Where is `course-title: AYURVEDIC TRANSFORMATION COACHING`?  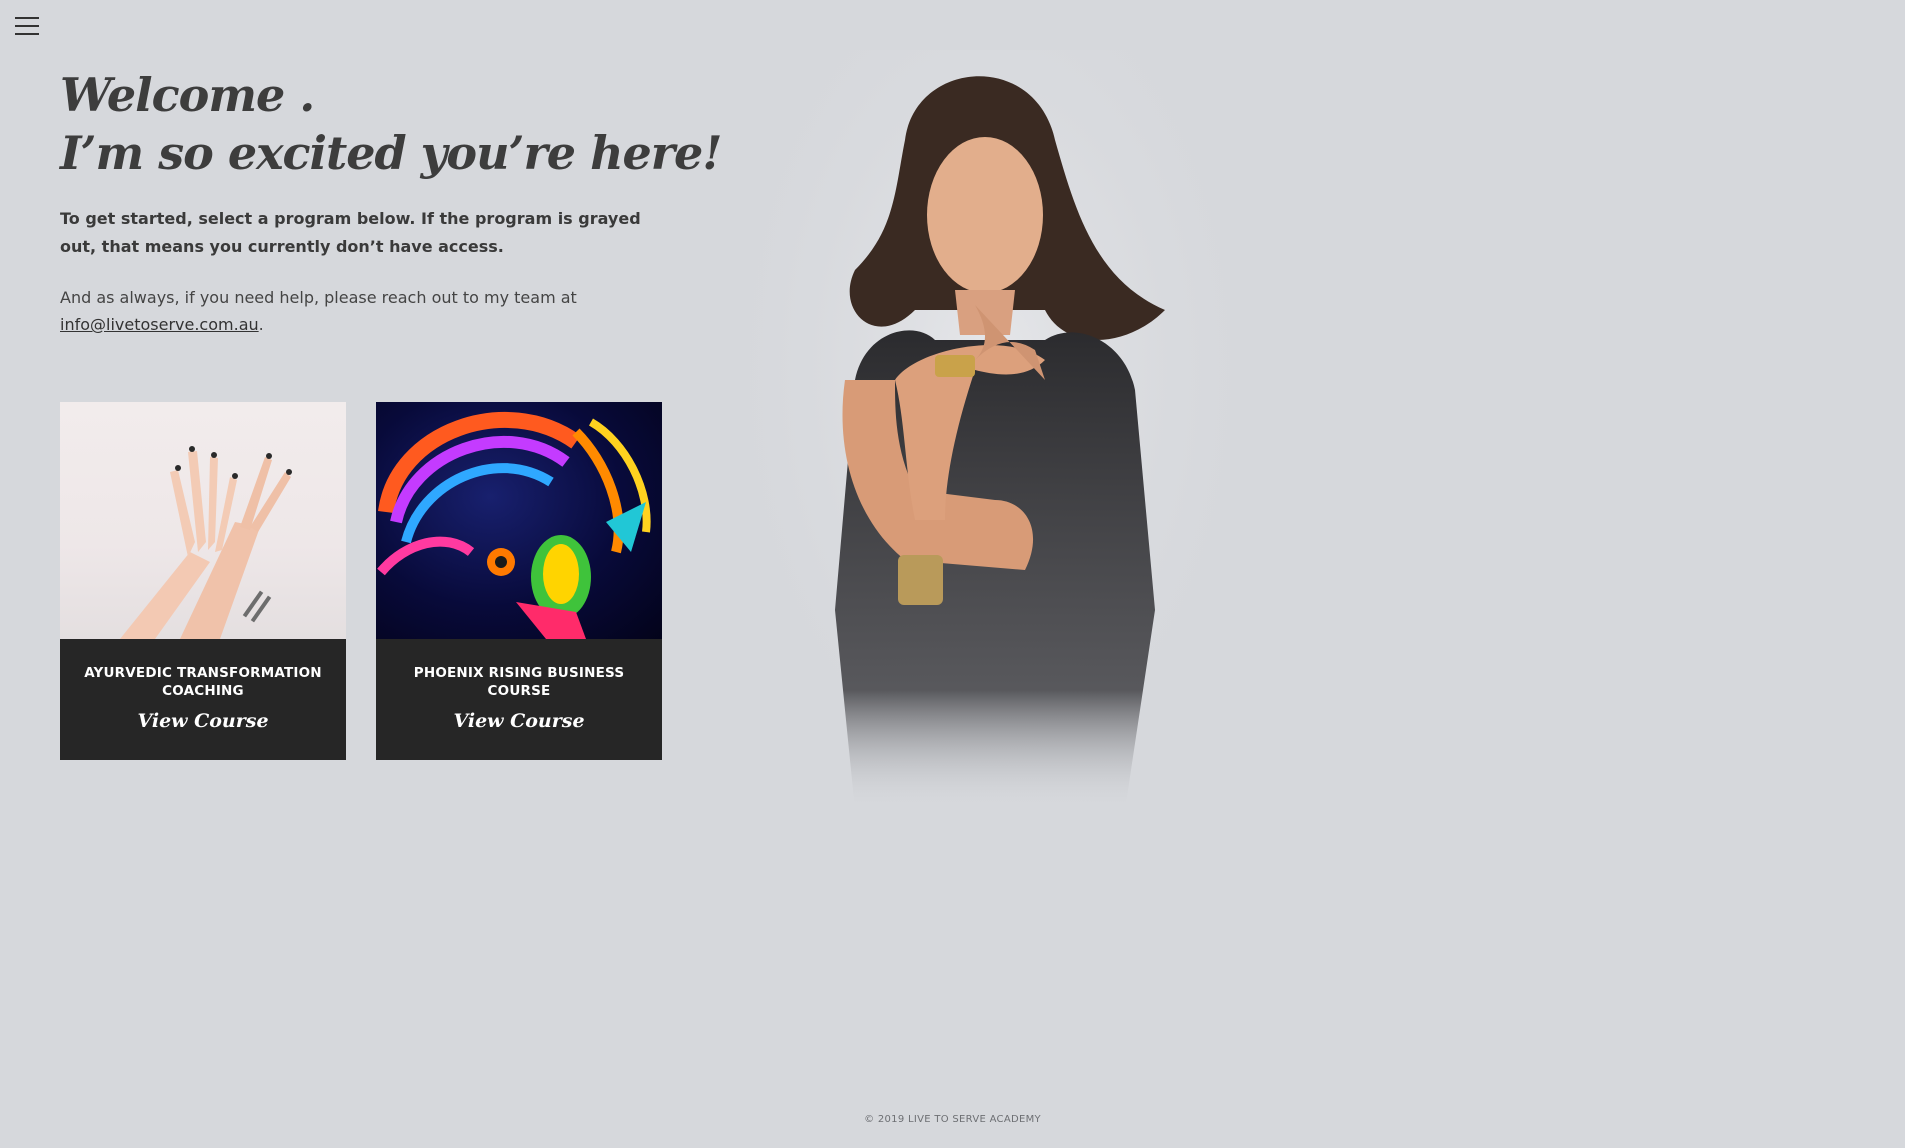 course-title: AYURVEDIC TRANSFORMATION COACHING is located at coordinates (203, 682).